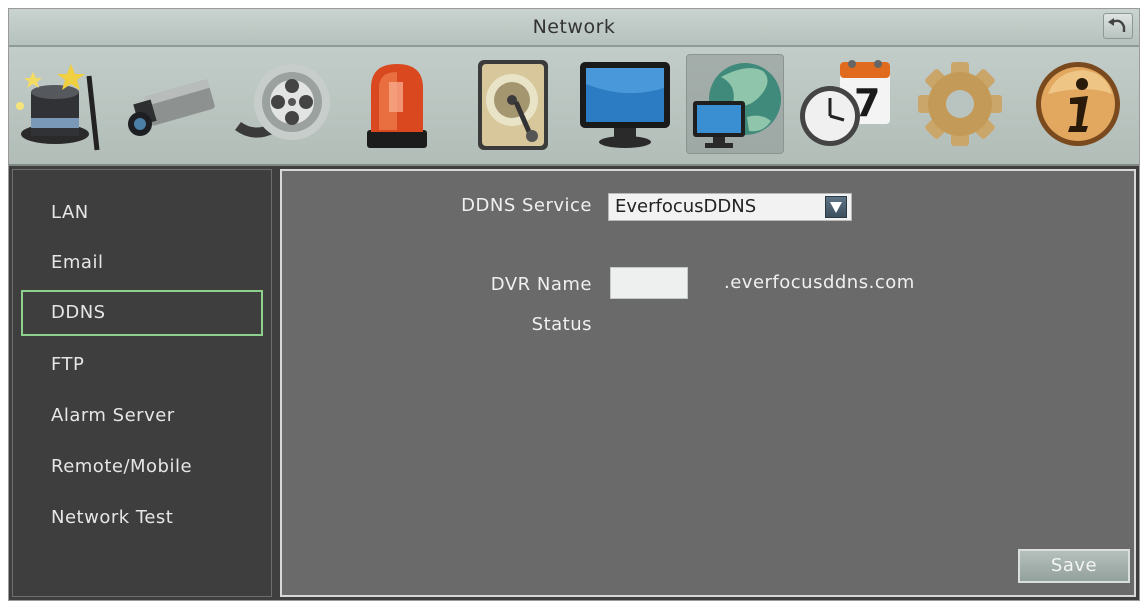  I want to click on alarm-light-icon, so click(397, 106).